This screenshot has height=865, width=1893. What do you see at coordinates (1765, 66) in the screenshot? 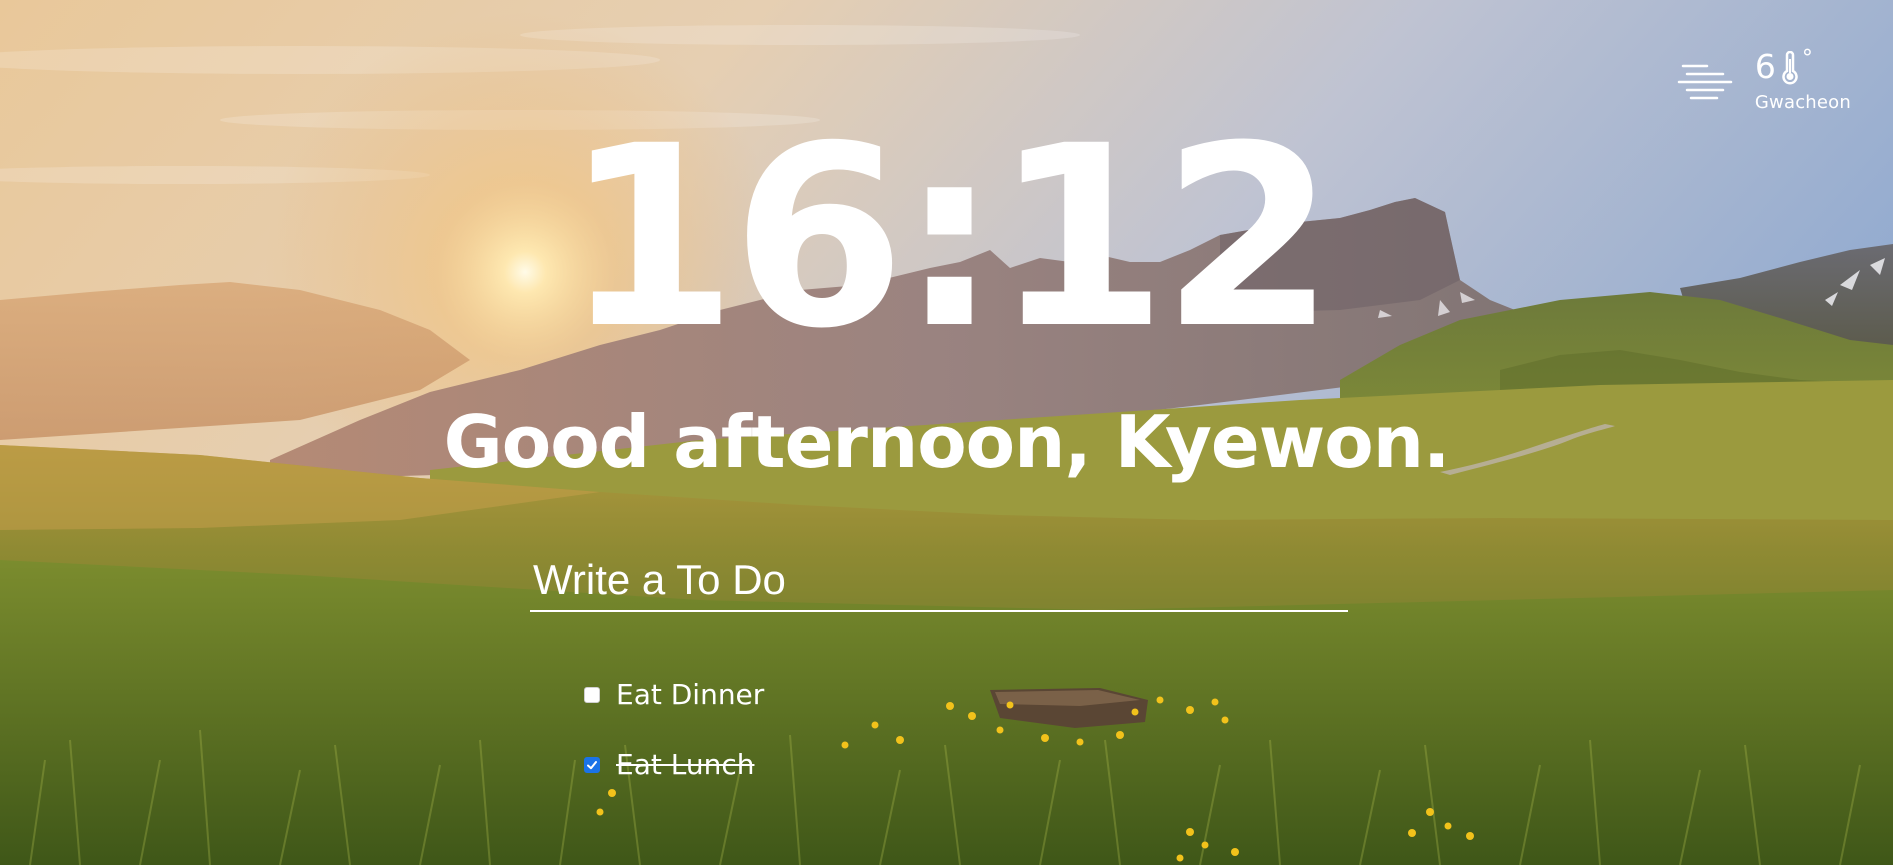
I see `temperature-value: 6` at bounding box center [1765, 66].